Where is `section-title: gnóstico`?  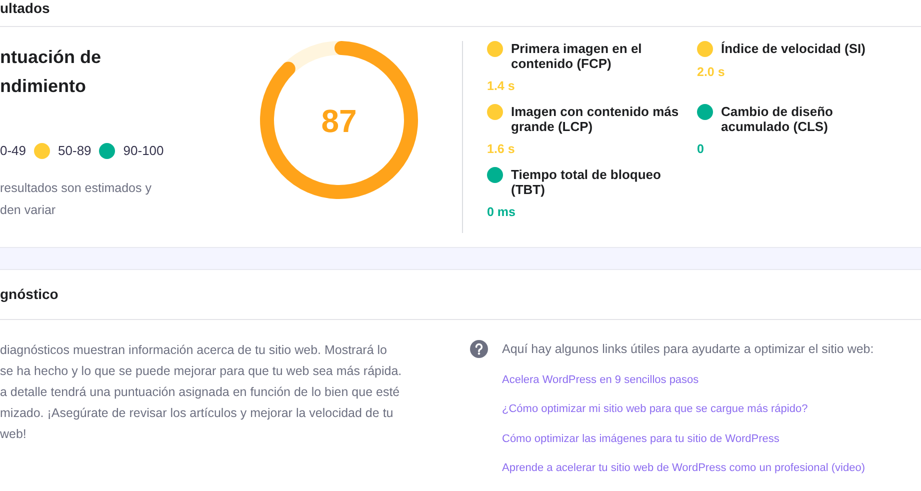
section-title: gnóstico is located at coordinates (29, 294).